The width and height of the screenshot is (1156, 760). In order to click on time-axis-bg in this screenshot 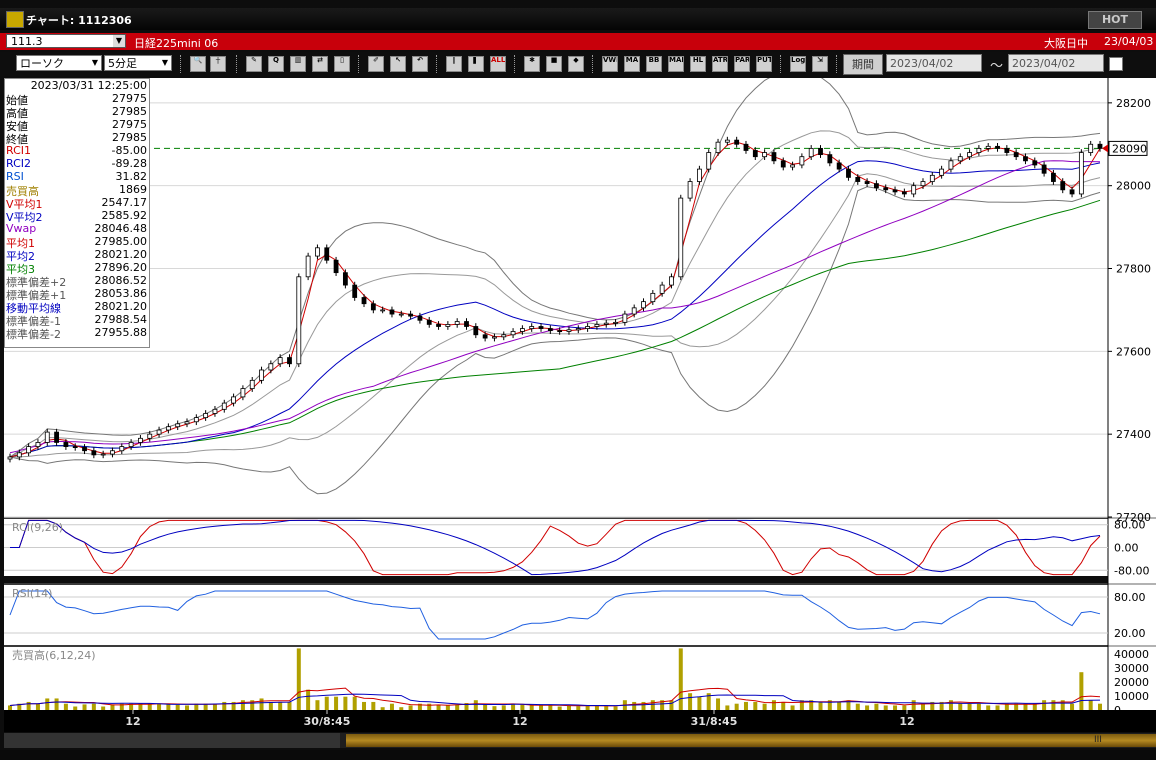, I will do `click(580, 721)`.